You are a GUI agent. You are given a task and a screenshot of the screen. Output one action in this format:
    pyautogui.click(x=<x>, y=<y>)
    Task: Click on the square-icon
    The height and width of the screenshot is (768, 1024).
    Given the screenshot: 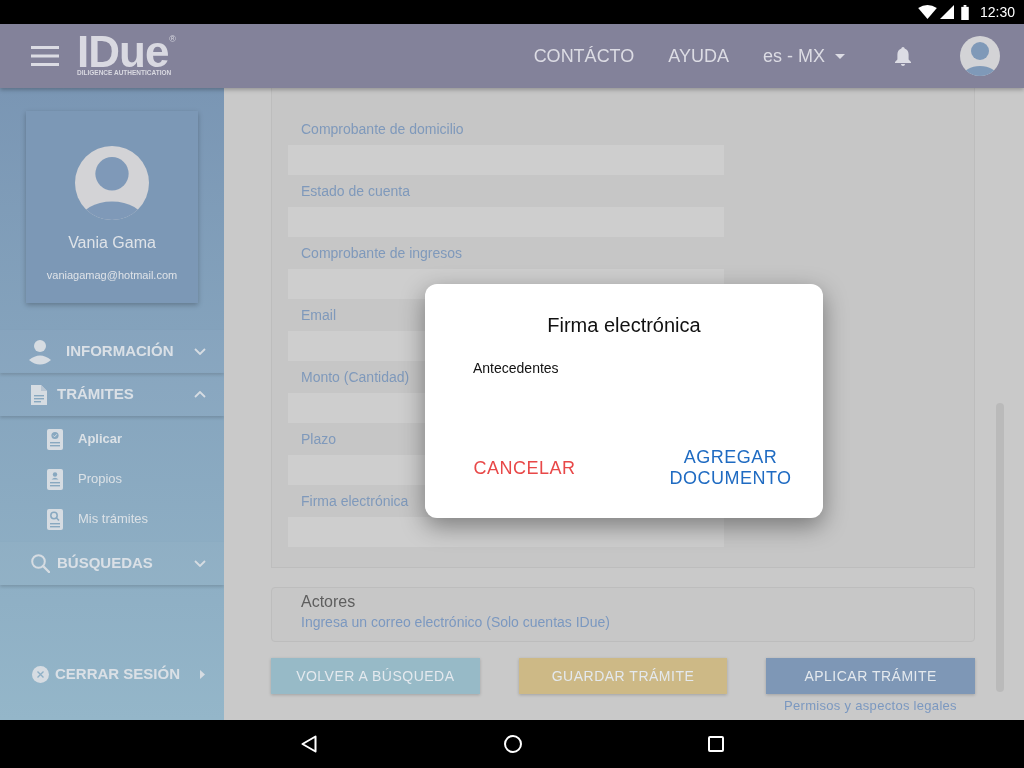 What is the action you would take?
    pyautogui.click(x=716, y=744)
    